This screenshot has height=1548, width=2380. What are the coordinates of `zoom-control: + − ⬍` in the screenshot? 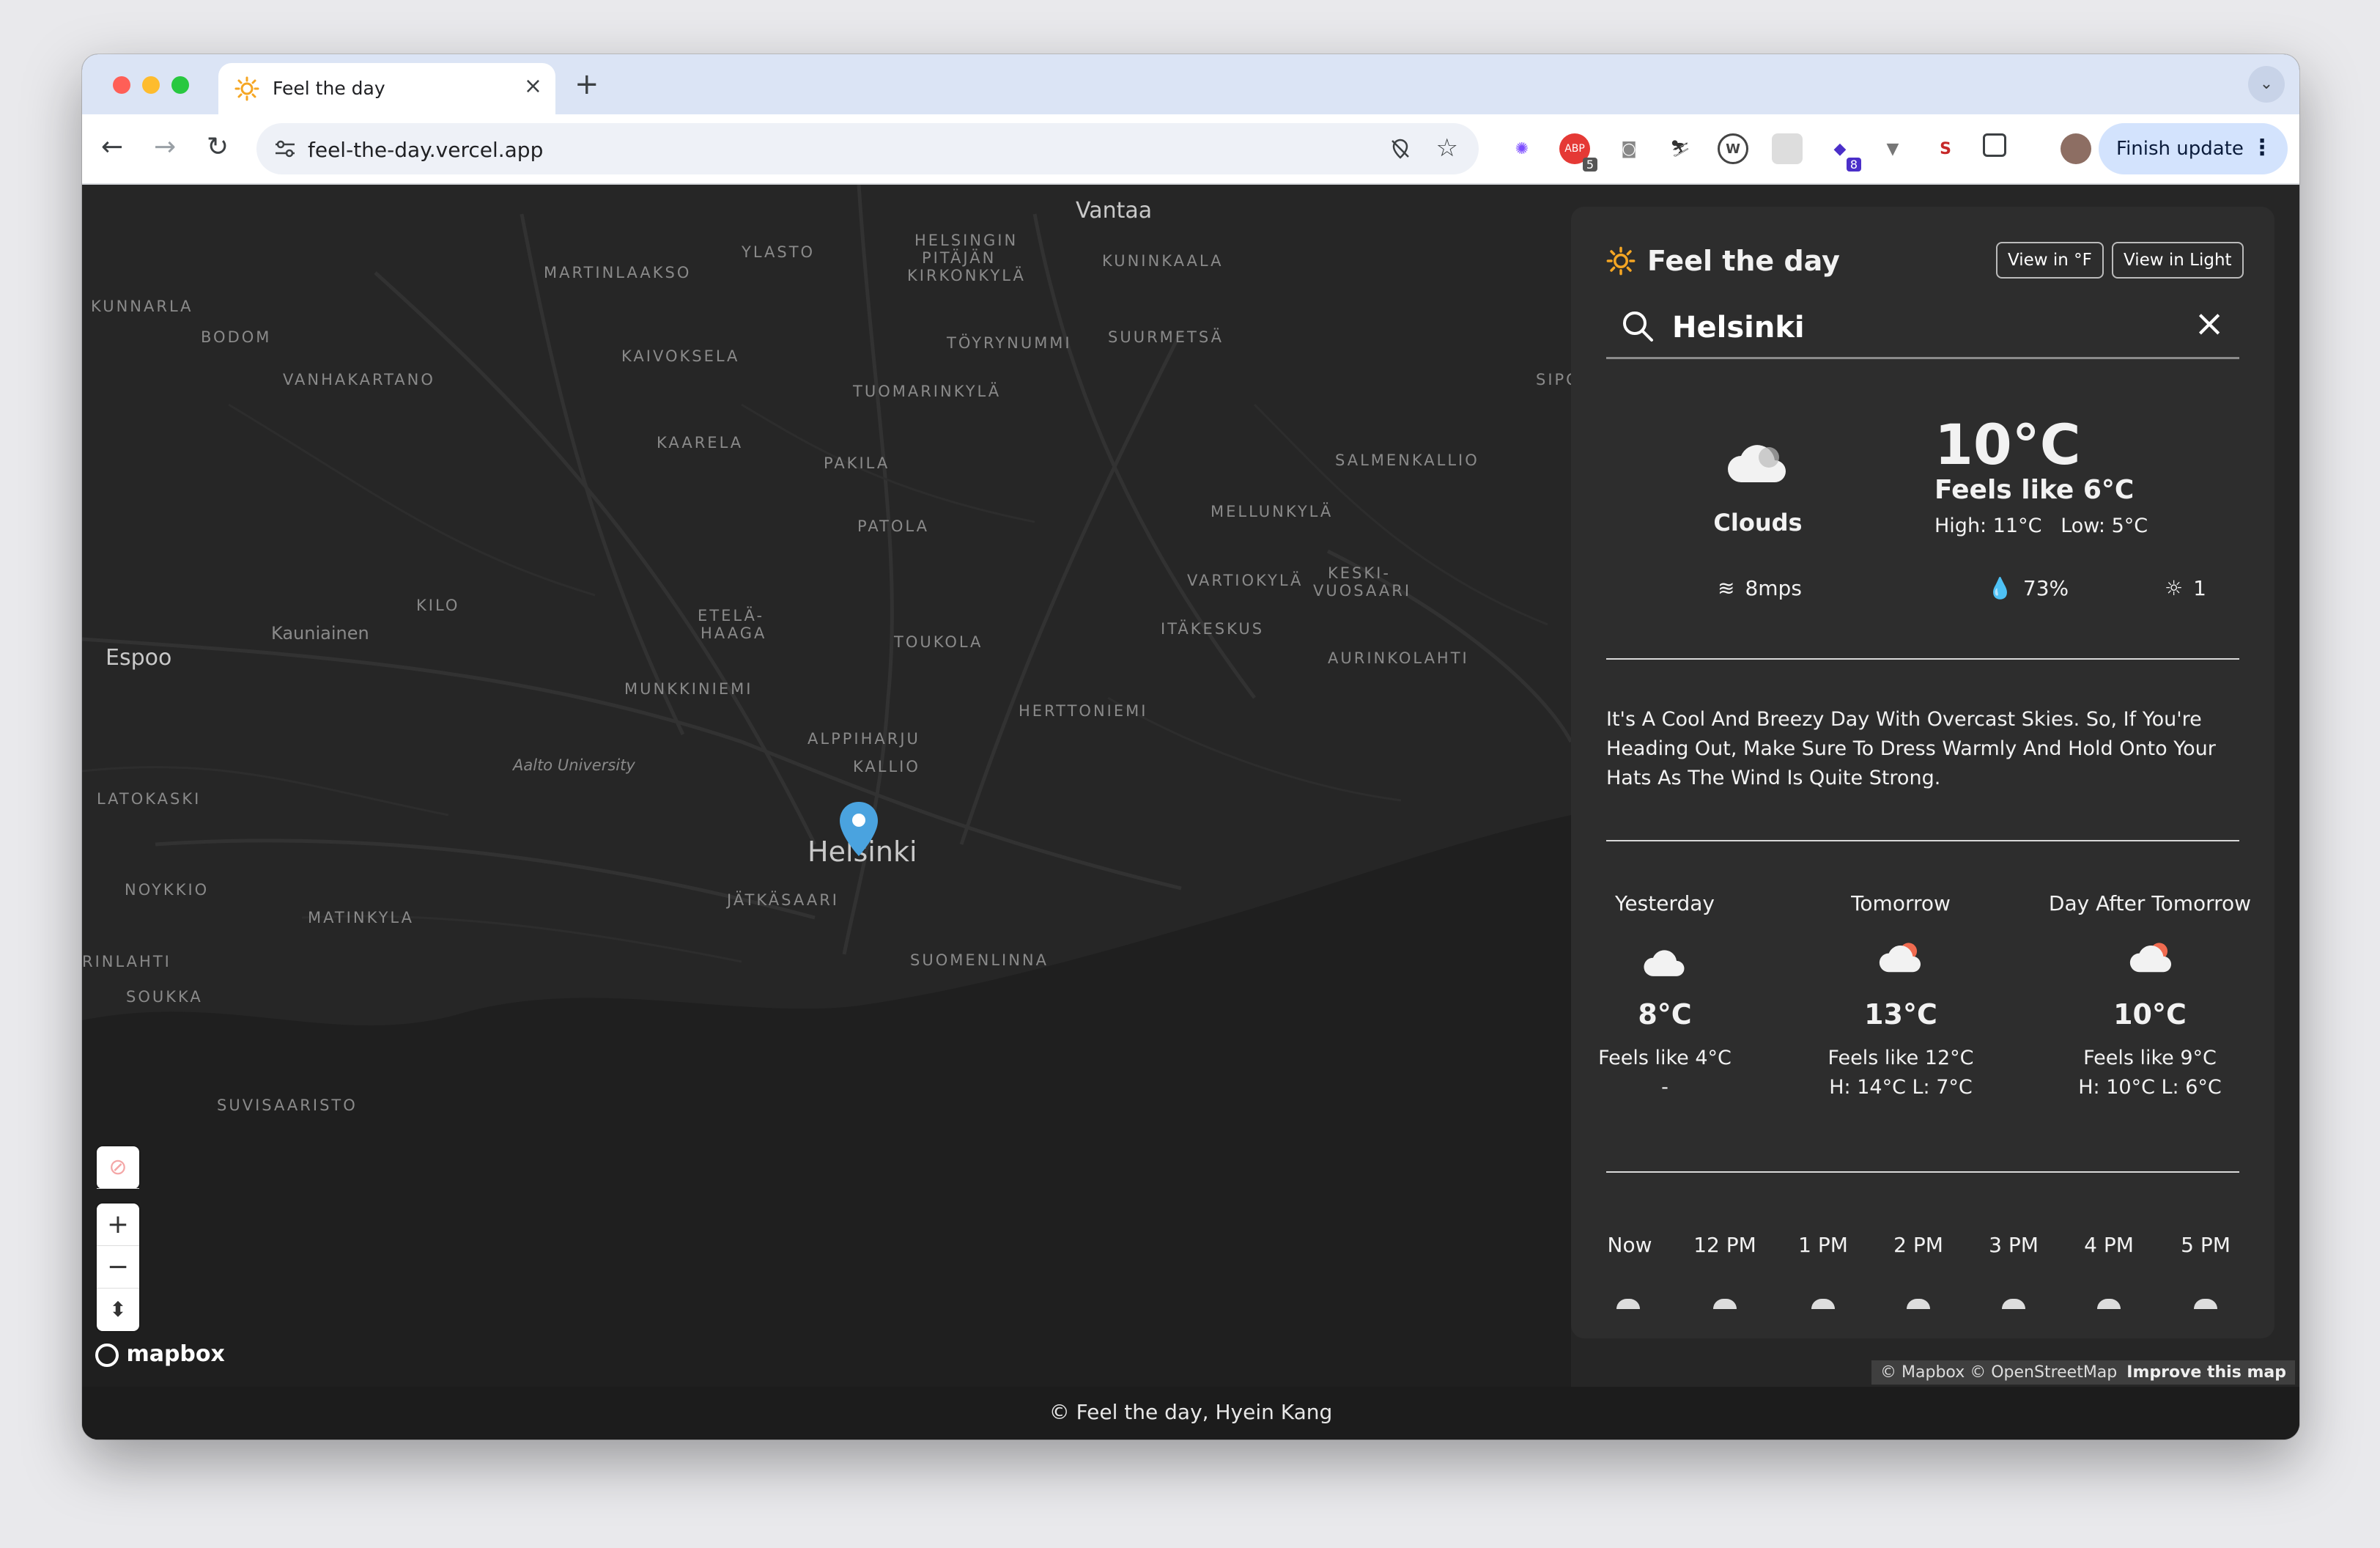 It's located at (118, 1267).